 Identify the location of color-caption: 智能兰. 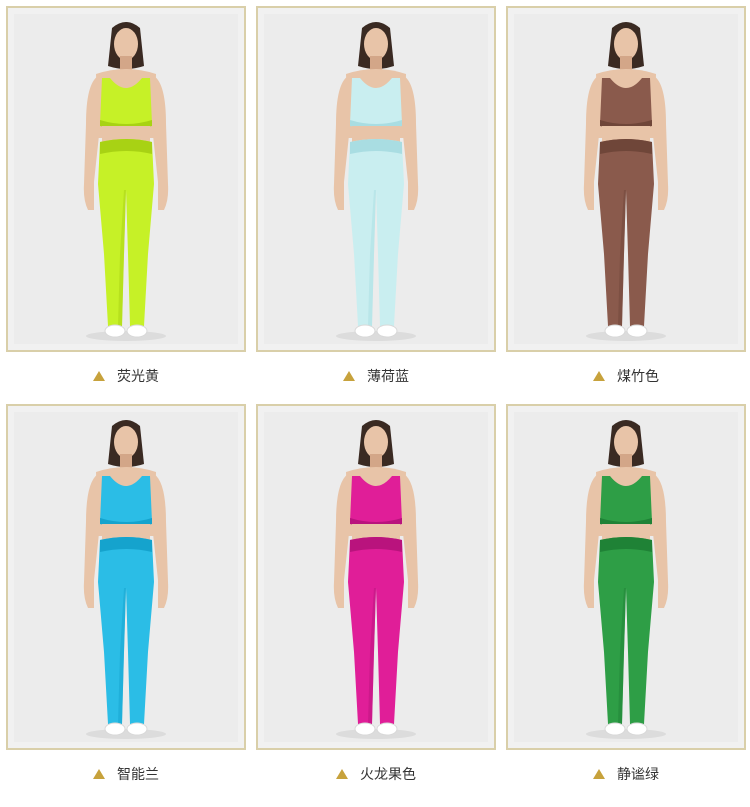
(126, 774).